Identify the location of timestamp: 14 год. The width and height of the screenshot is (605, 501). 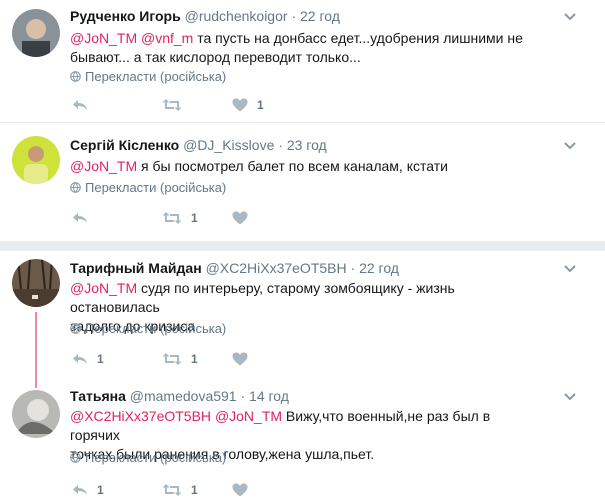
(269, 396).